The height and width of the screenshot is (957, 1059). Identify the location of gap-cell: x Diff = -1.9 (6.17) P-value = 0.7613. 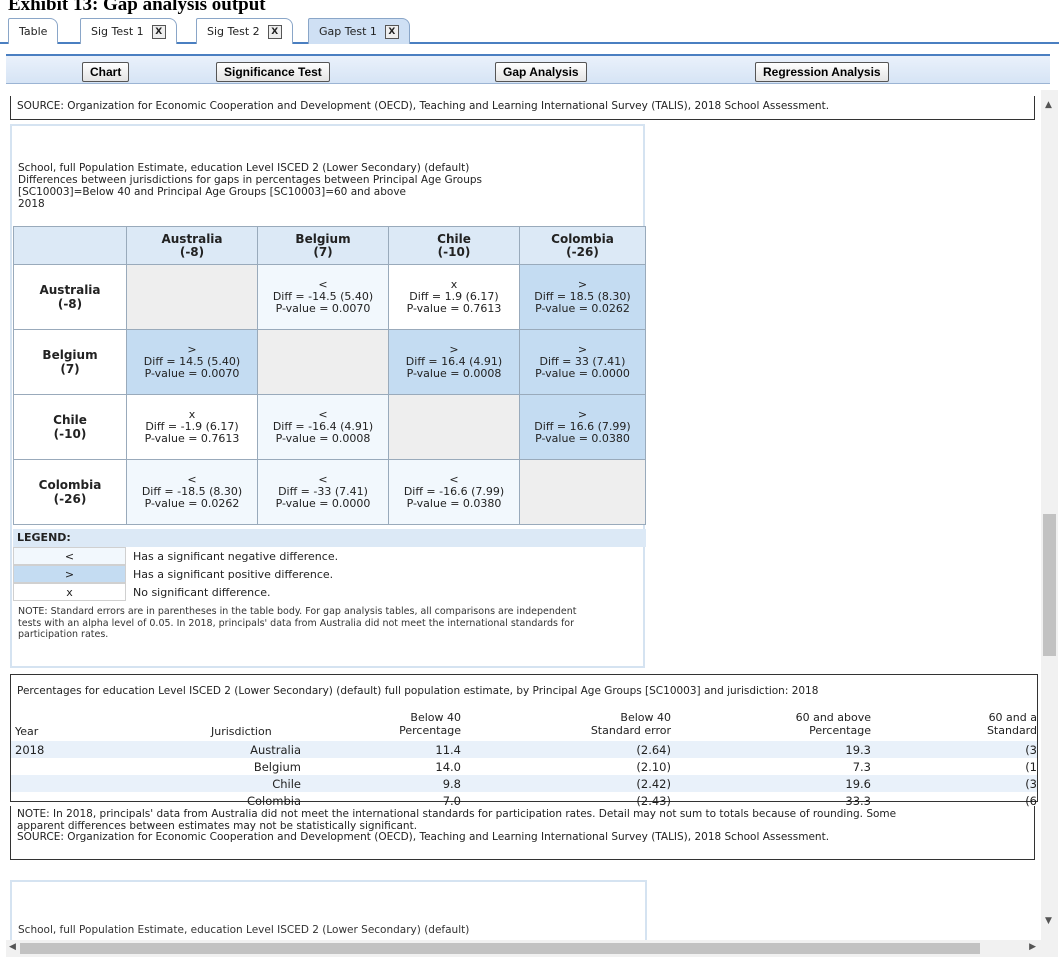
(192, 427).